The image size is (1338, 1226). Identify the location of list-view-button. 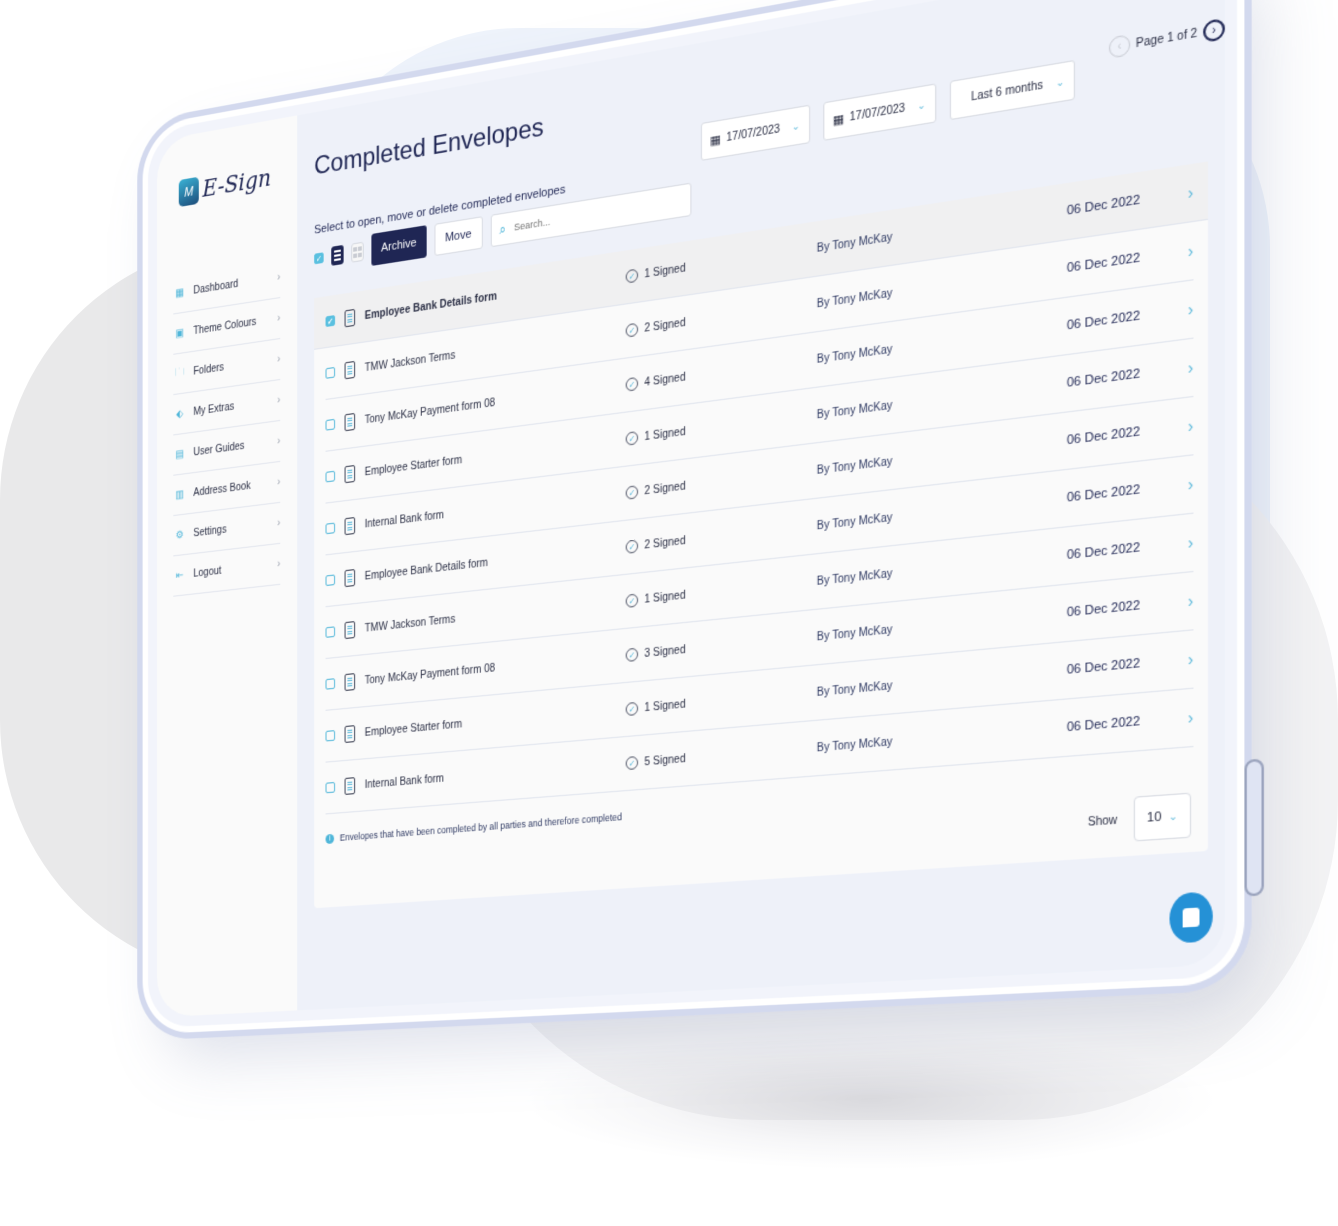
(337, 255).